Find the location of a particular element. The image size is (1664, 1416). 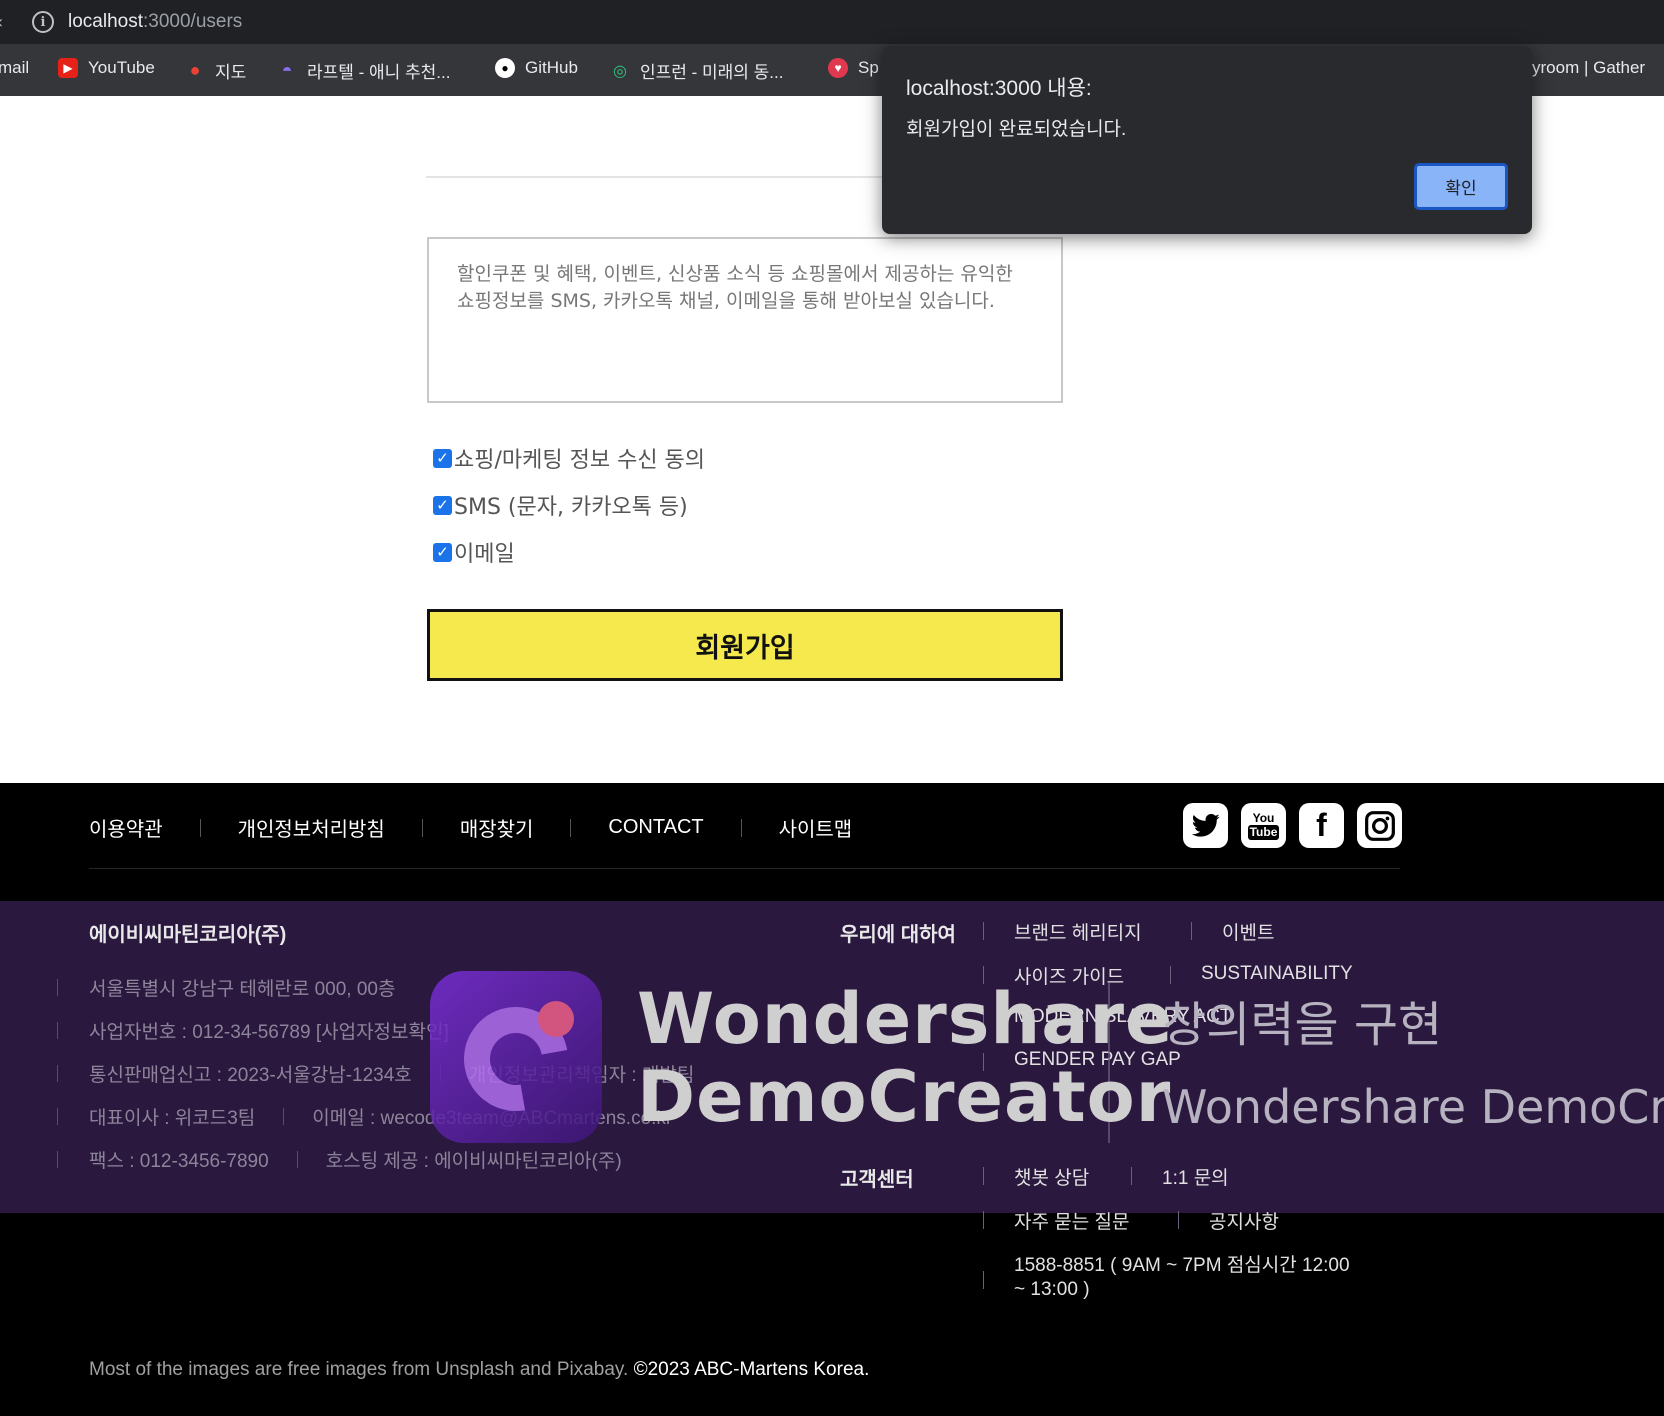

company-address: 서울특별시 강남구 테헤란로 000, 00층 is located at coordinates (242, 989).